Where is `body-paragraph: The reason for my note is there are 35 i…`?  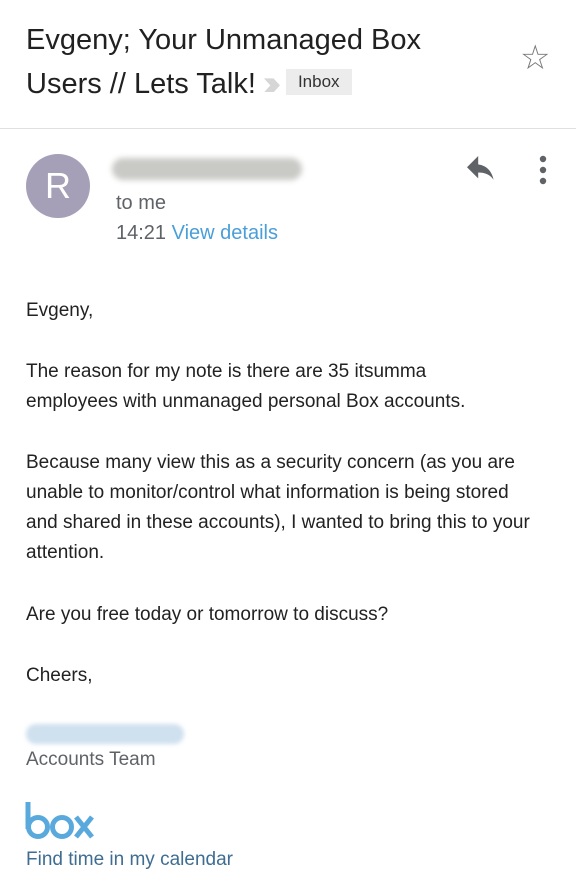 body-paragraph: The reason for my note is there are 35 i… is located at coordinates (246, 386).